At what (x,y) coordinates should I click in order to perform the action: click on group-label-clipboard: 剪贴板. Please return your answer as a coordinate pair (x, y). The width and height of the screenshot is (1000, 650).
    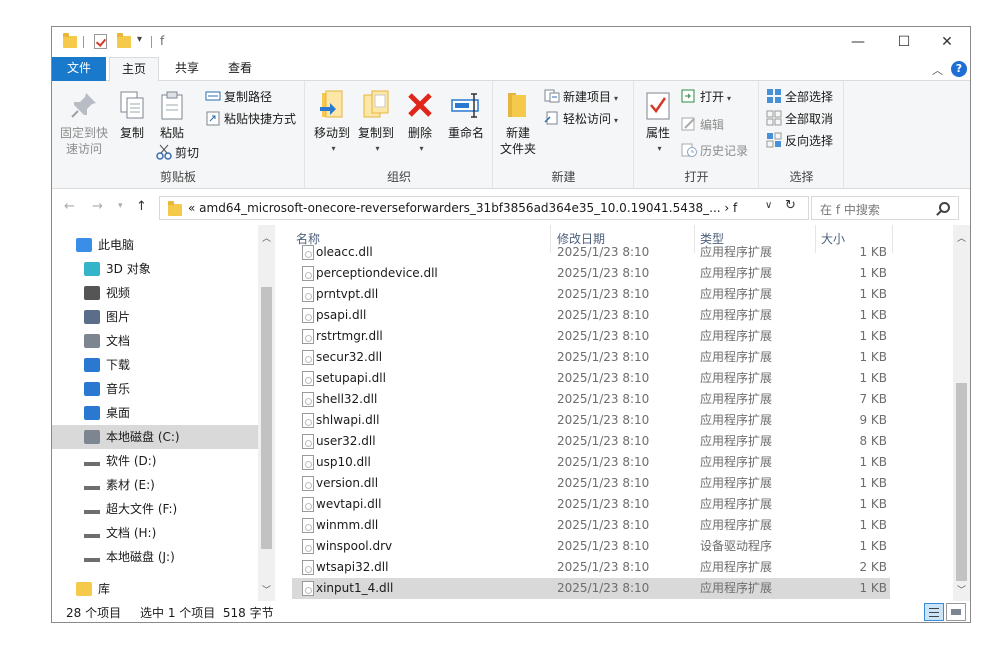
    Looking at the image, I should click on (177, 177).